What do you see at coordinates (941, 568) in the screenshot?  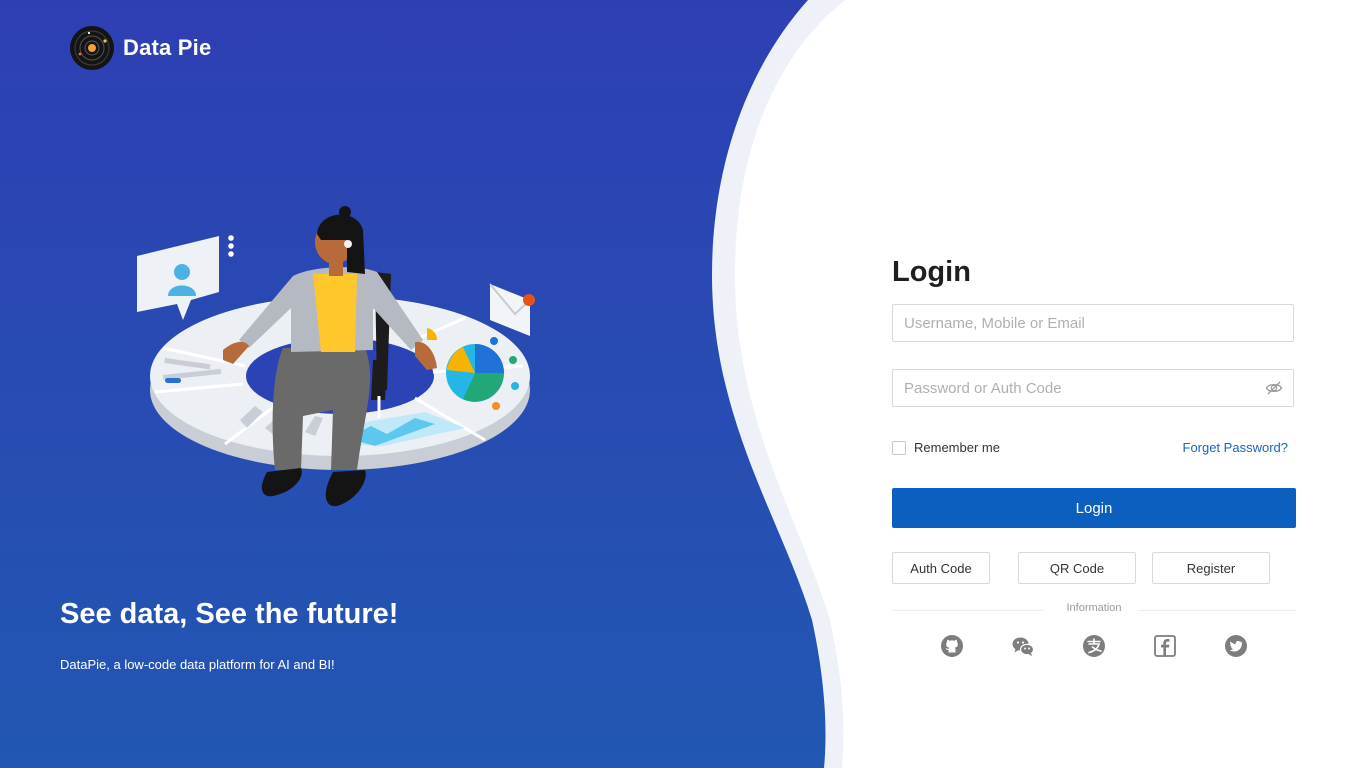 I see `auth-code-button: Auth Code` at bounding box center [941, 568].